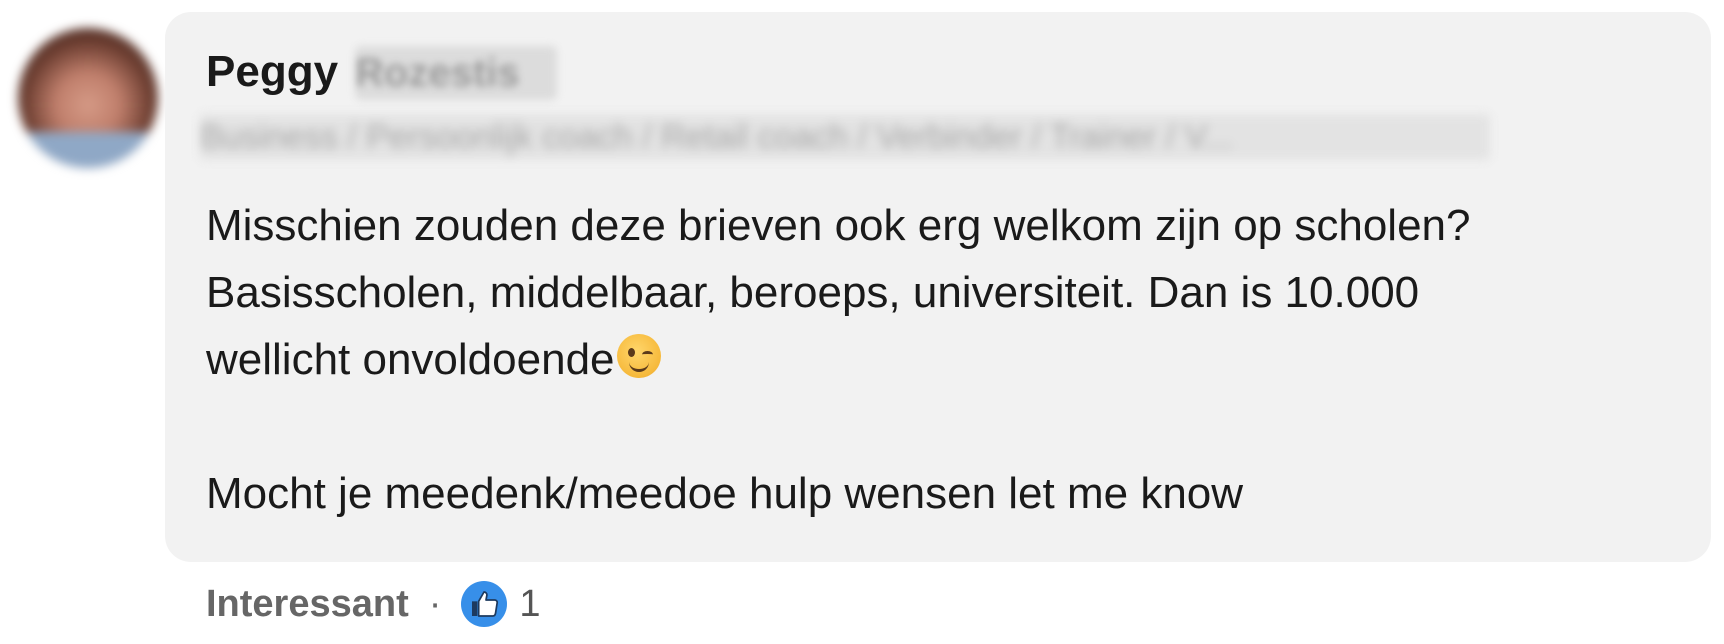 Image resolution: width=1724 pixels, height=644 pixels. I want to click on author-name: Peggy, so click(272, 72).